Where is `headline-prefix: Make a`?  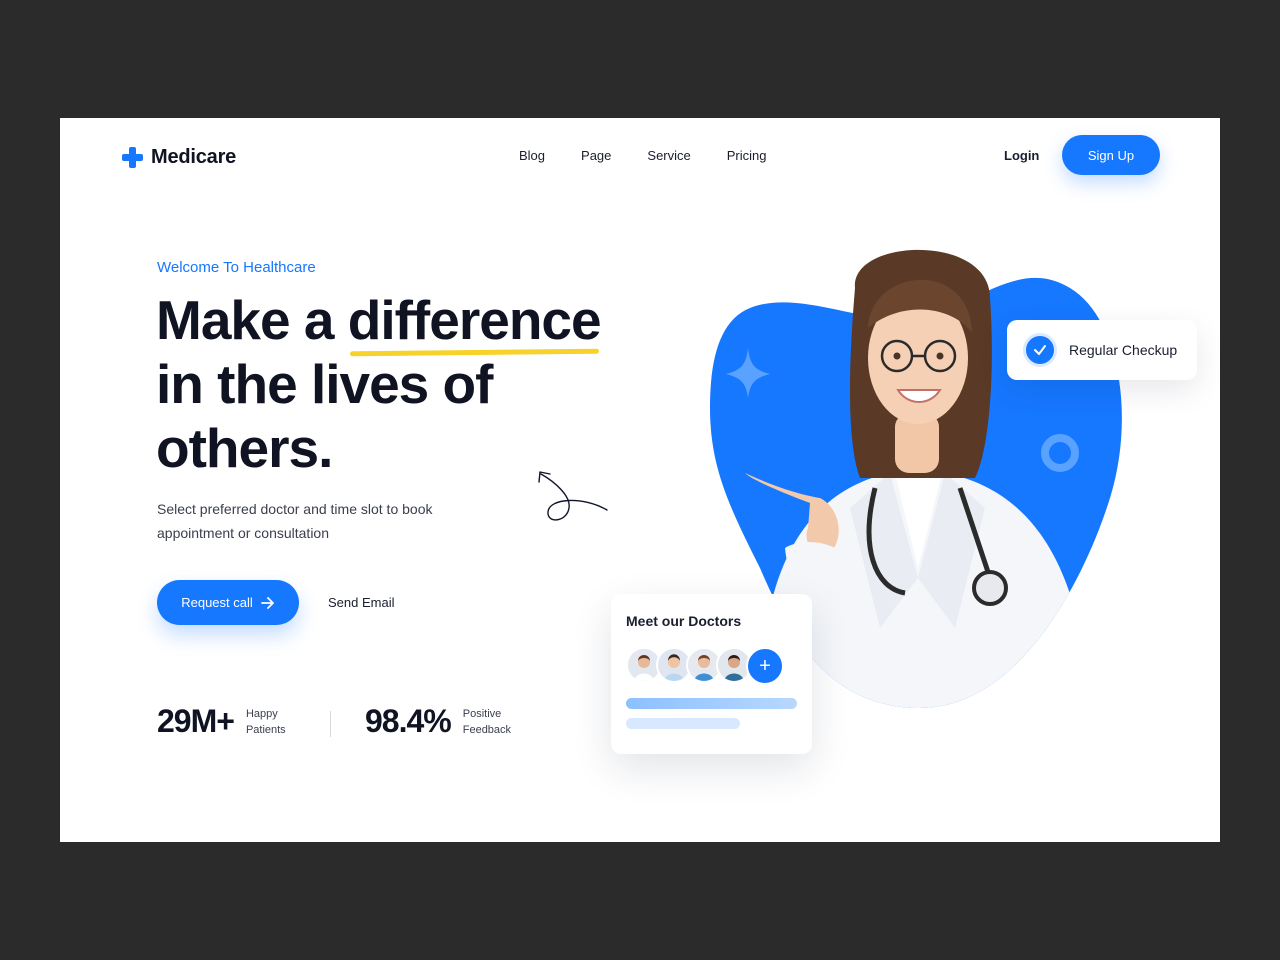 headline-prefix: Make a is located at coordinates (252, 320).